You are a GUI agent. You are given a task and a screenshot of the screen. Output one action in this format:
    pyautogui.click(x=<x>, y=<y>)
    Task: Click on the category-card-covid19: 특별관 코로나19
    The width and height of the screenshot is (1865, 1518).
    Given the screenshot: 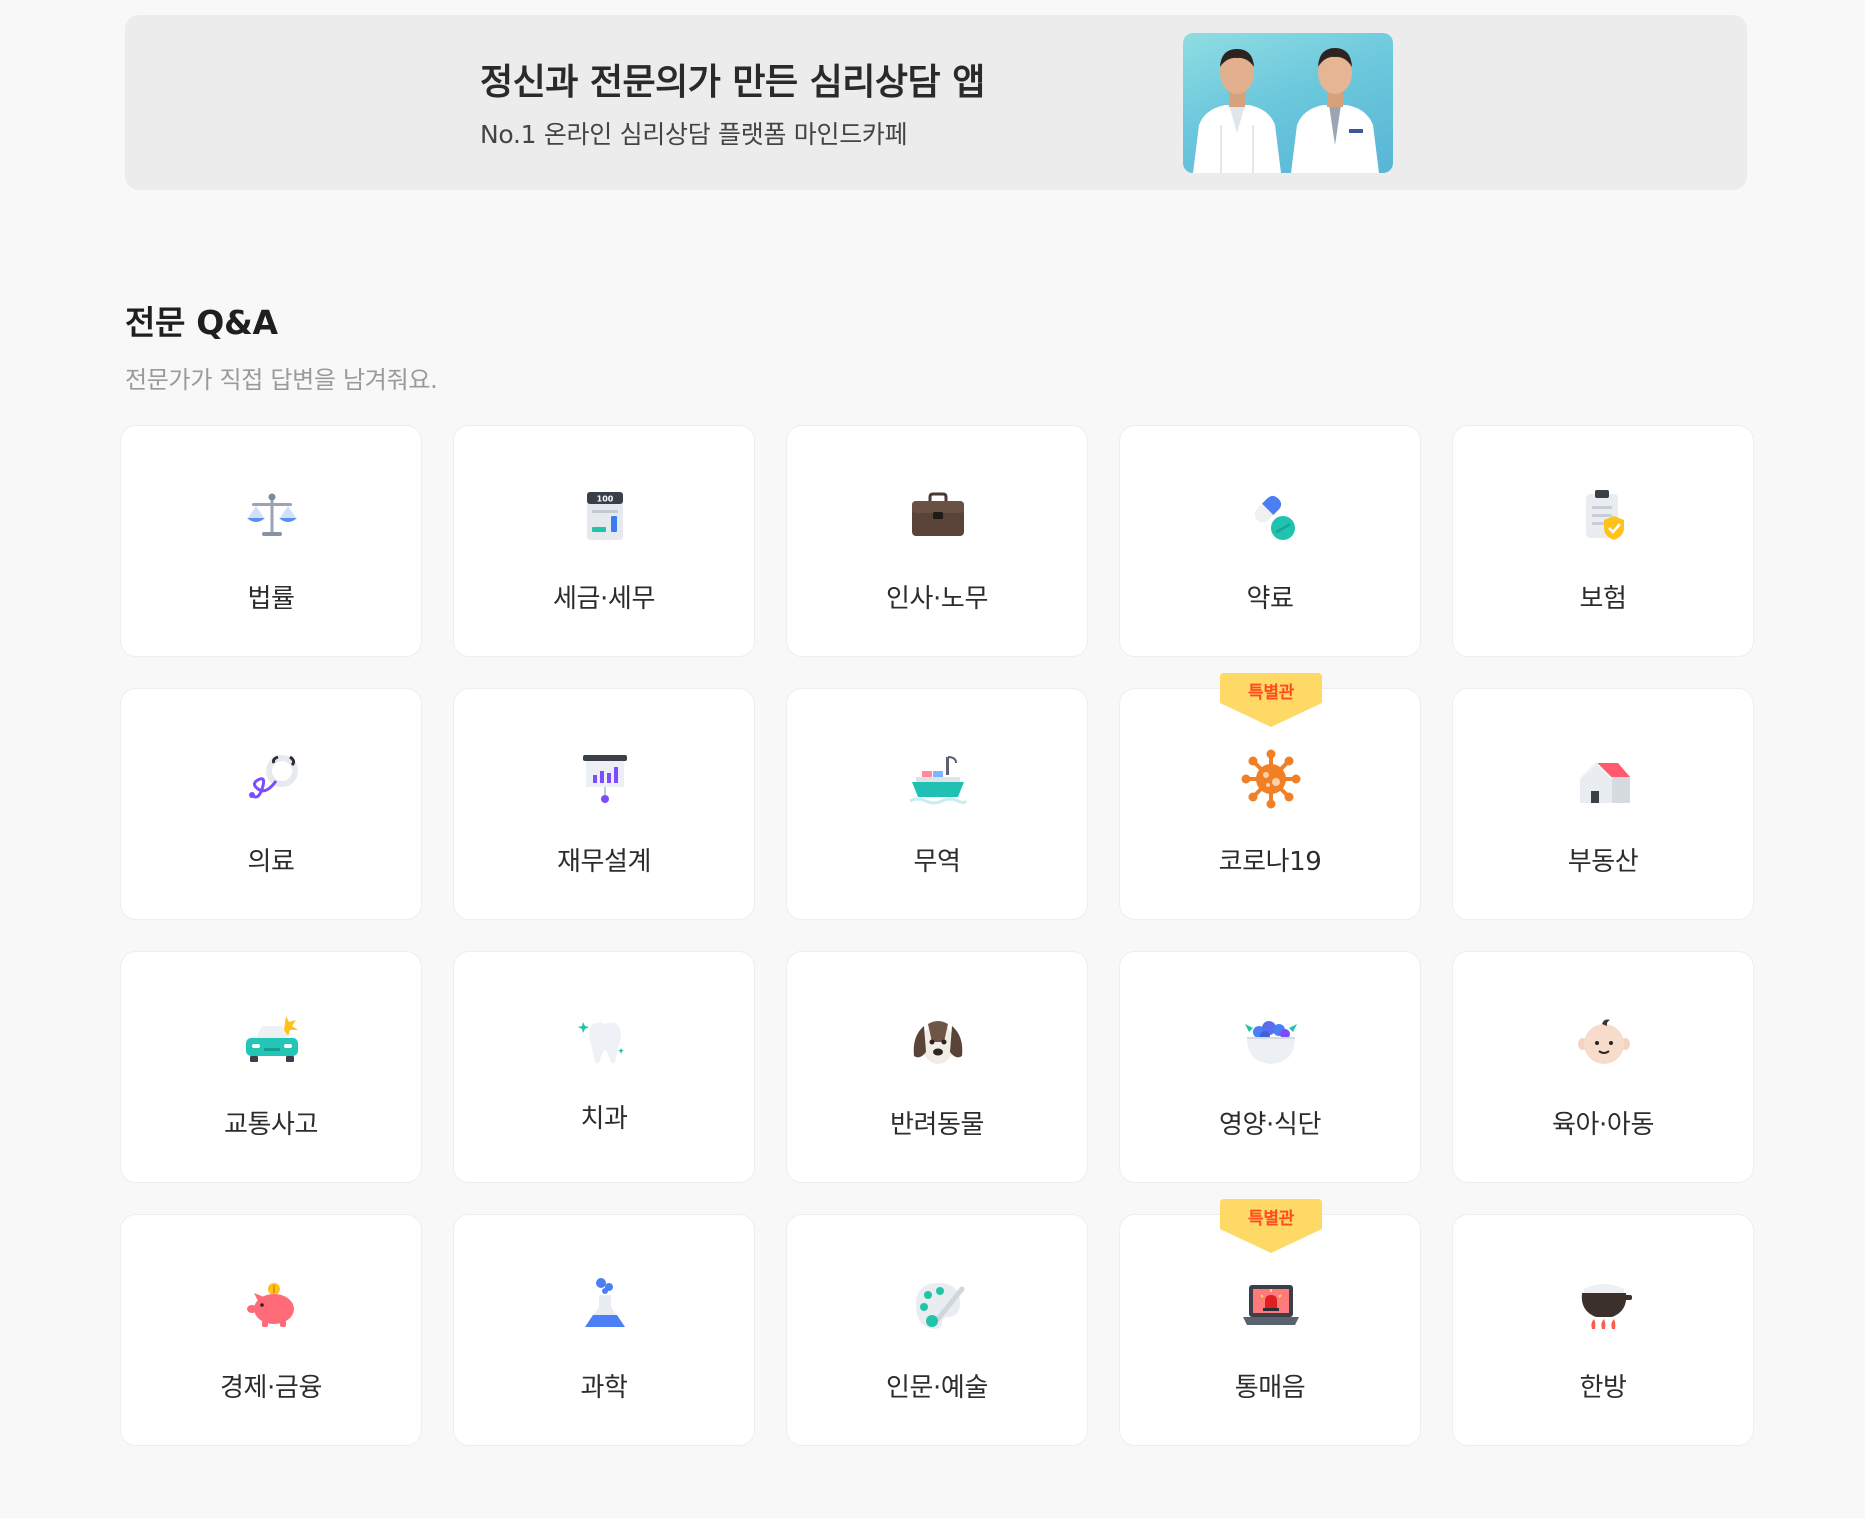 What is the action you would take?
    pyautogui.click(x=1270, y=796)
    